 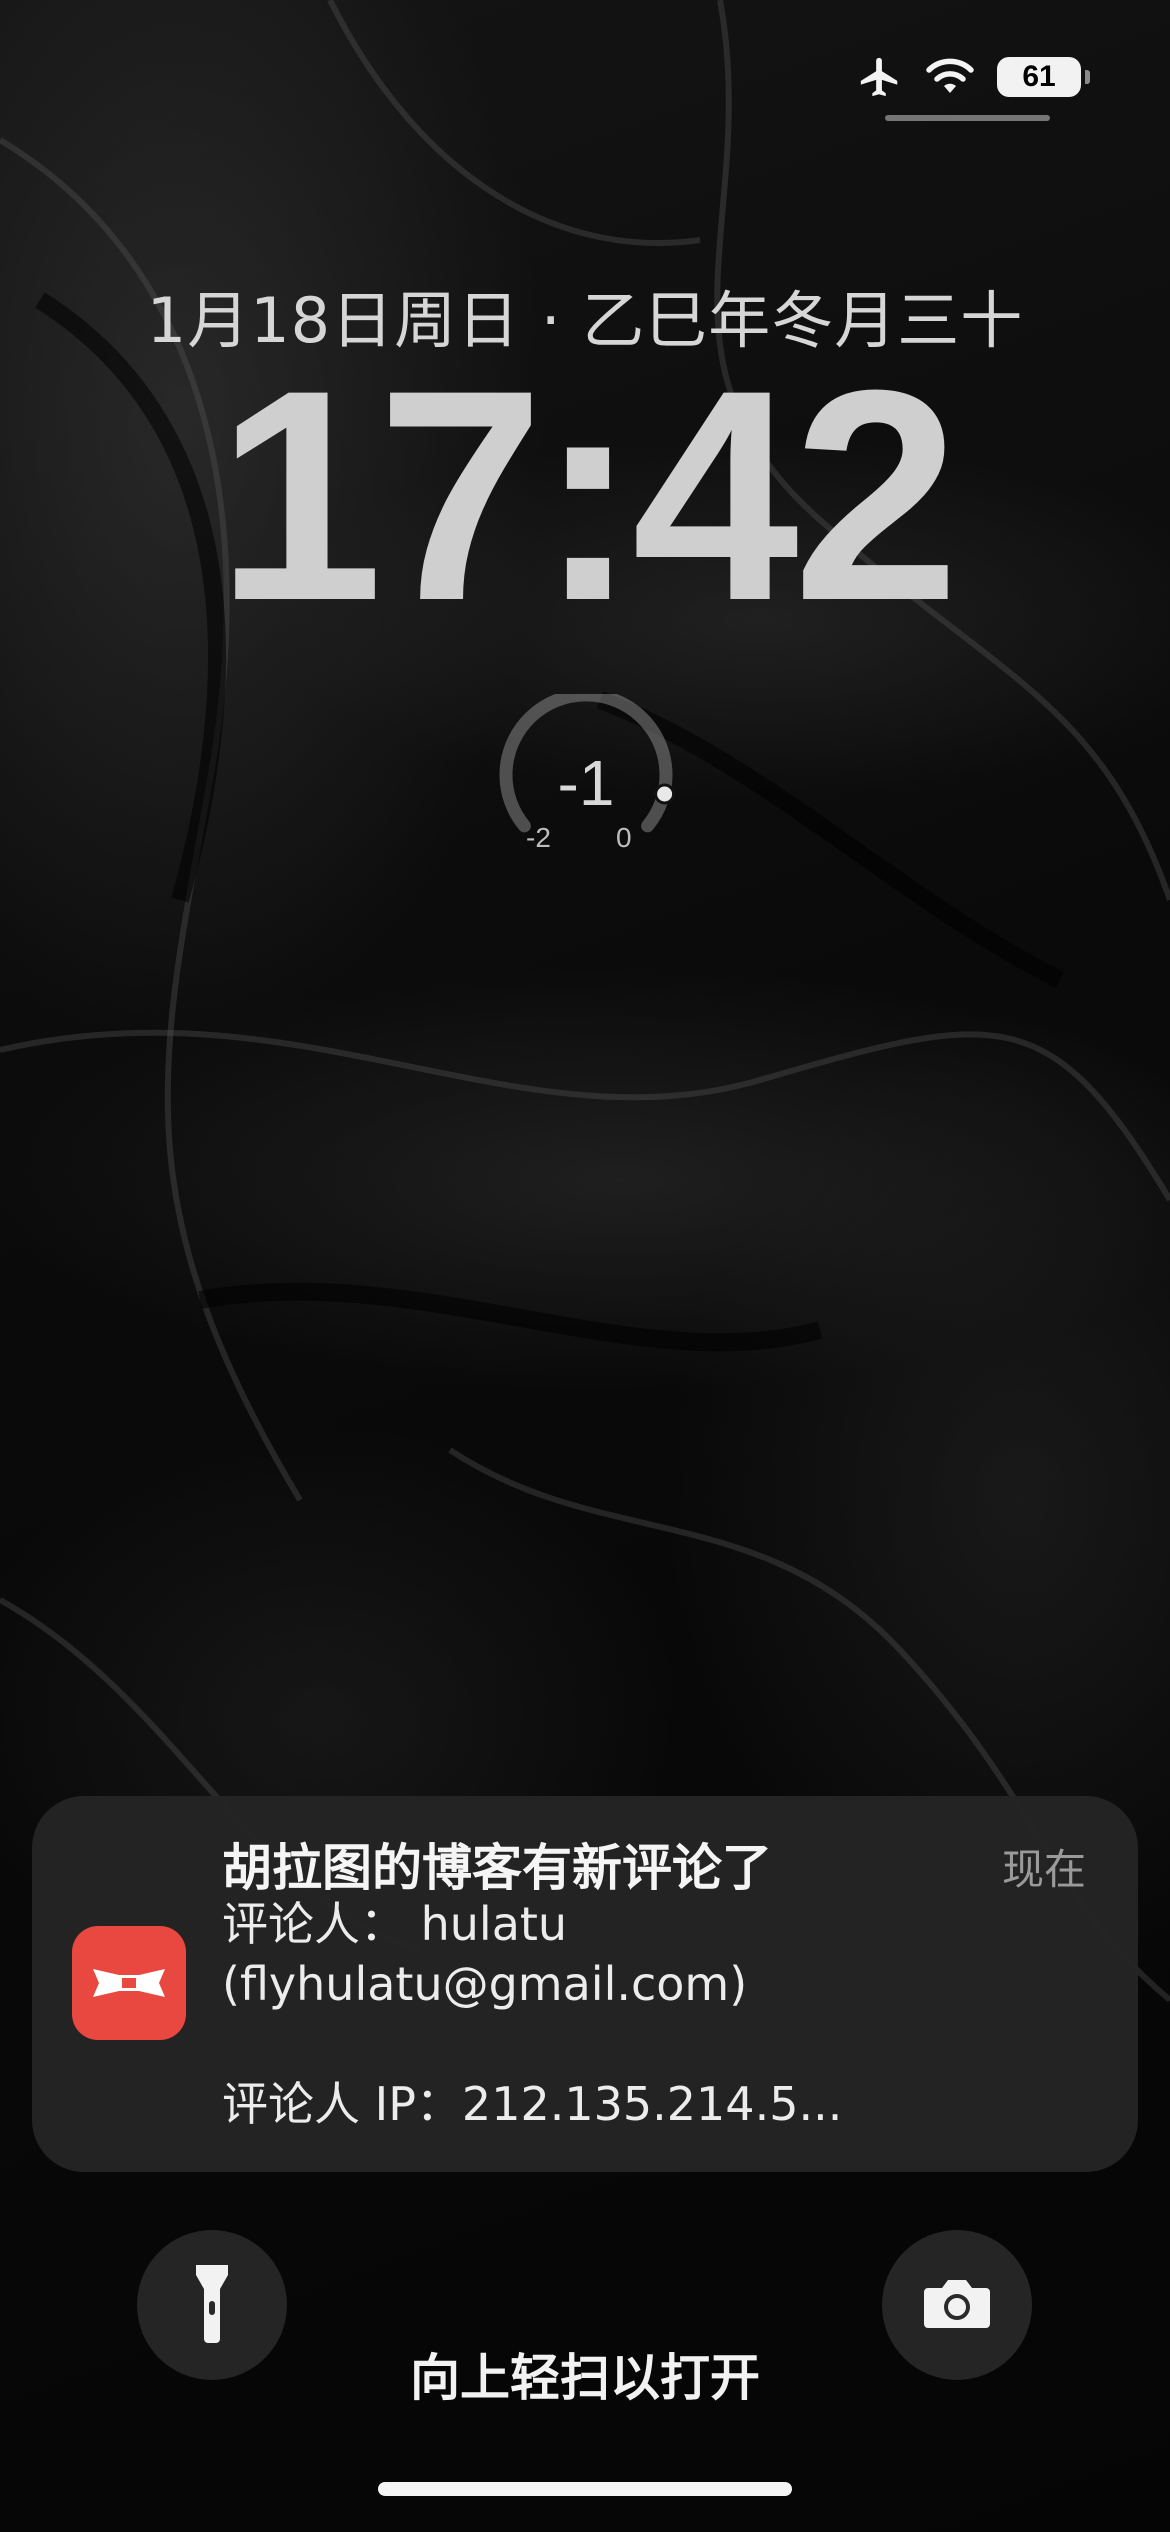 What do you see at coordinates (950, 77) in the screenshot?
I see `wifi-icon` at bounding box center [950, 77].